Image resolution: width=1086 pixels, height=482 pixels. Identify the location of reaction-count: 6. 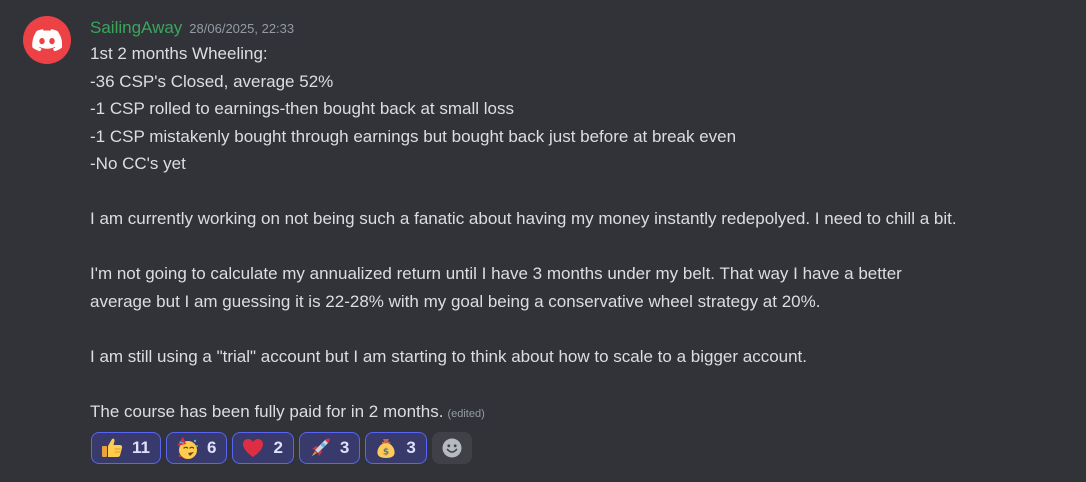
(211, 447).